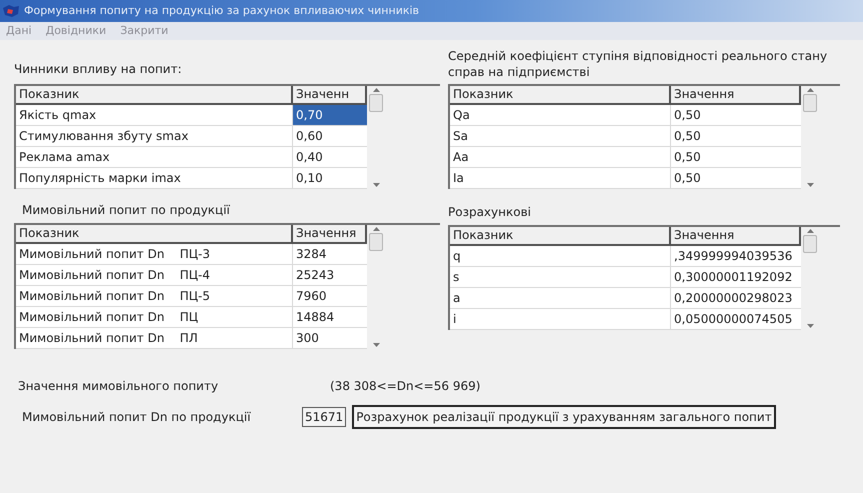  Describe the element at coordinates (137, 417) in the screenshot. I see `result-label: Мимовільний попит Dn по продукції` at that location.